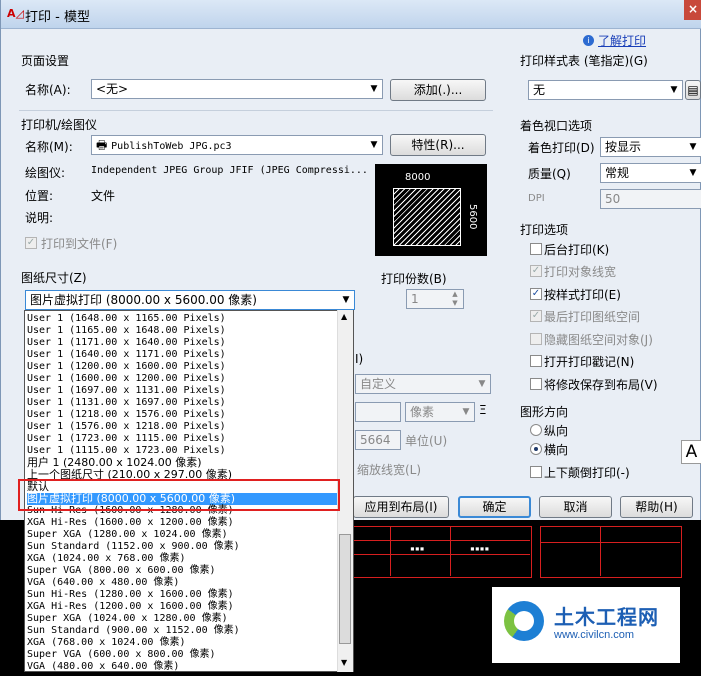 Image resolution: width=701 pixels, height=676 pixels. What do you see at coordinates (182, 403) in the screenshot?
I see `dropdown-item: User 1 (1131.00 x 1697.00 Pixels)` at bounding box center [182, 403].